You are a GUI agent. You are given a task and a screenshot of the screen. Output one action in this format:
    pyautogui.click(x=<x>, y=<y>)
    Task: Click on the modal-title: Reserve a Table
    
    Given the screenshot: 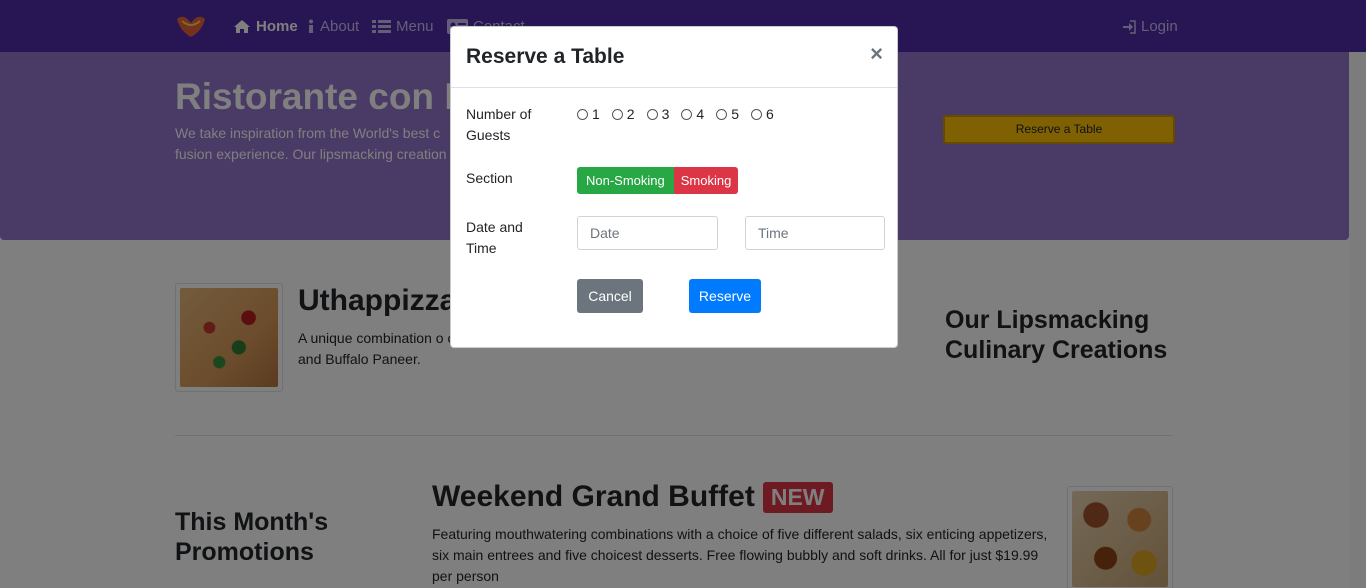 What is the action you would take?
    pyautogui.click(x=545, y=56)
    